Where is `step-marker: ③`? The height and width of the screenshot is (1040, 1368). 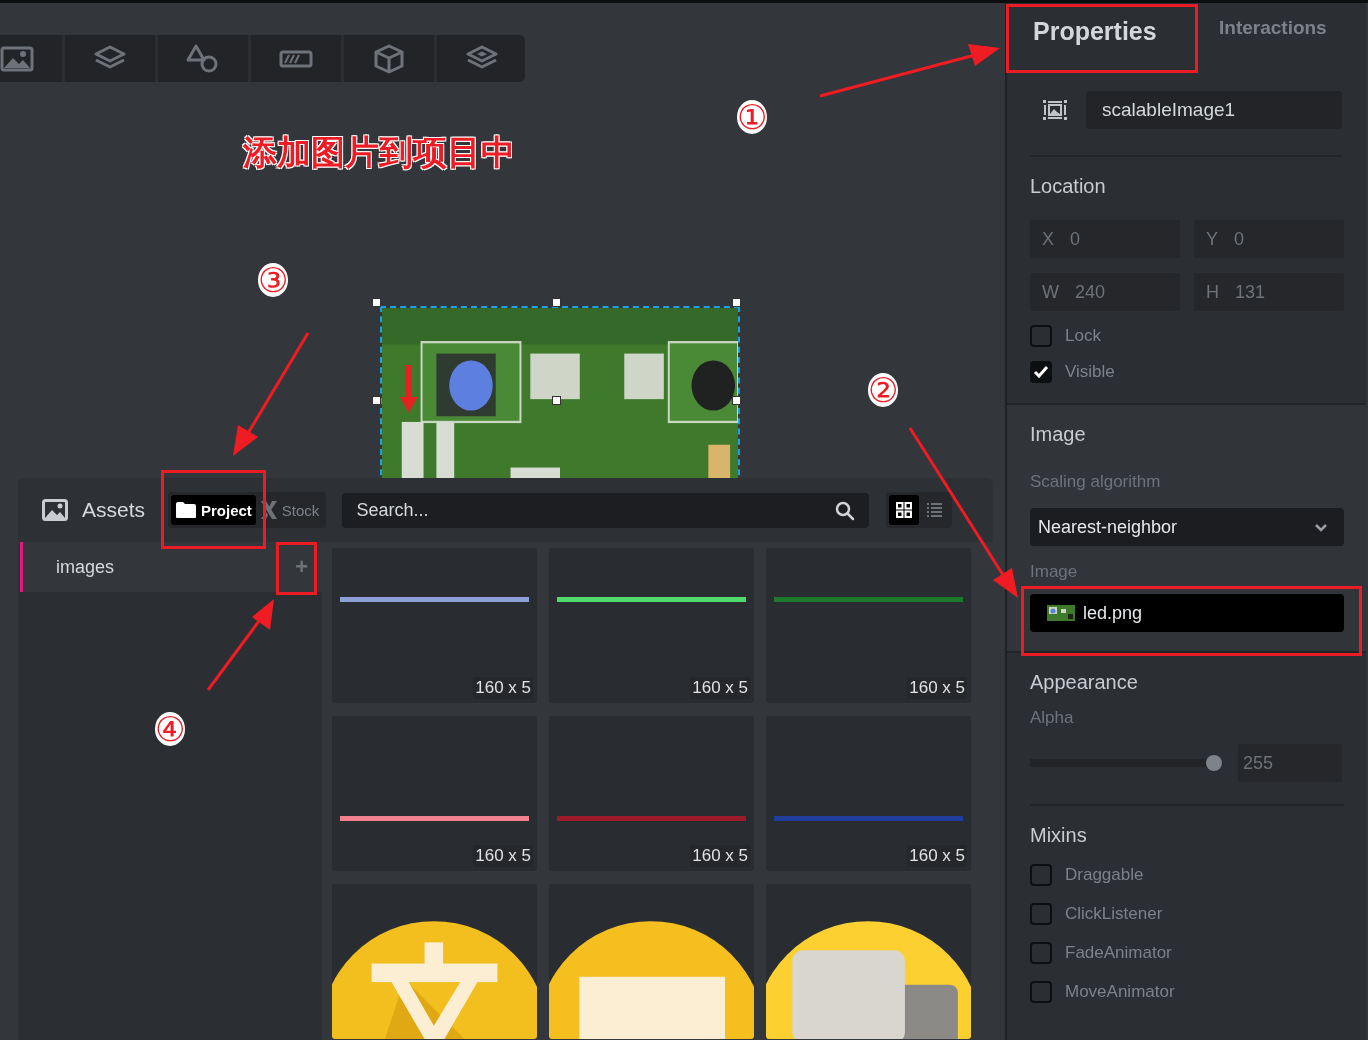 step-marker: ③ is located at coordinates (273, 280).